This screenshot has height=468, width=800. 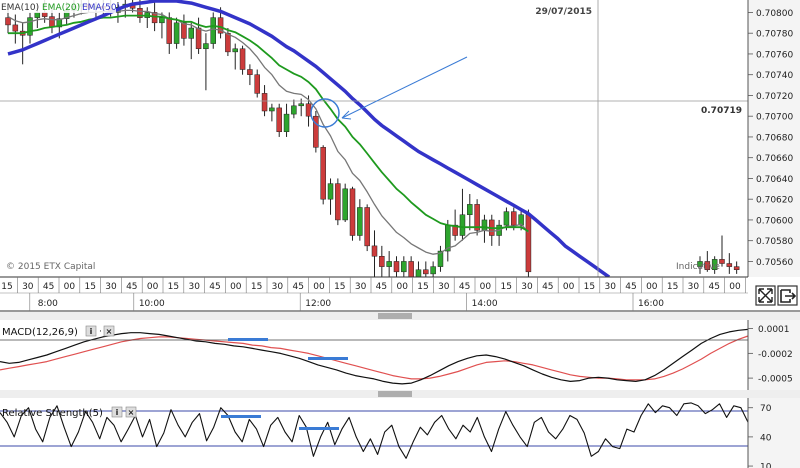 What do you see at coordinates (774, 76) in the screenshot?
I see `price-tick-label: 0.70740` at bounding box center [774, 76].